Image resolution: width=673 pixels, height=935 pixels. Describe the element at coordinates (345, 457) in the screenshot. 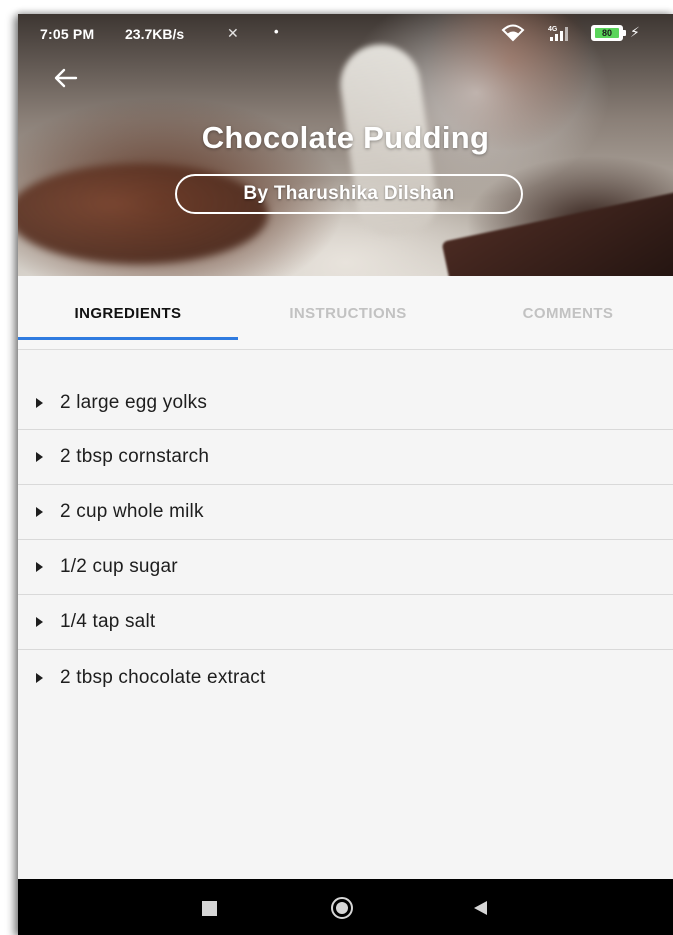

I see `ingredient-item: 2 tbsp cornstarch` at that location.